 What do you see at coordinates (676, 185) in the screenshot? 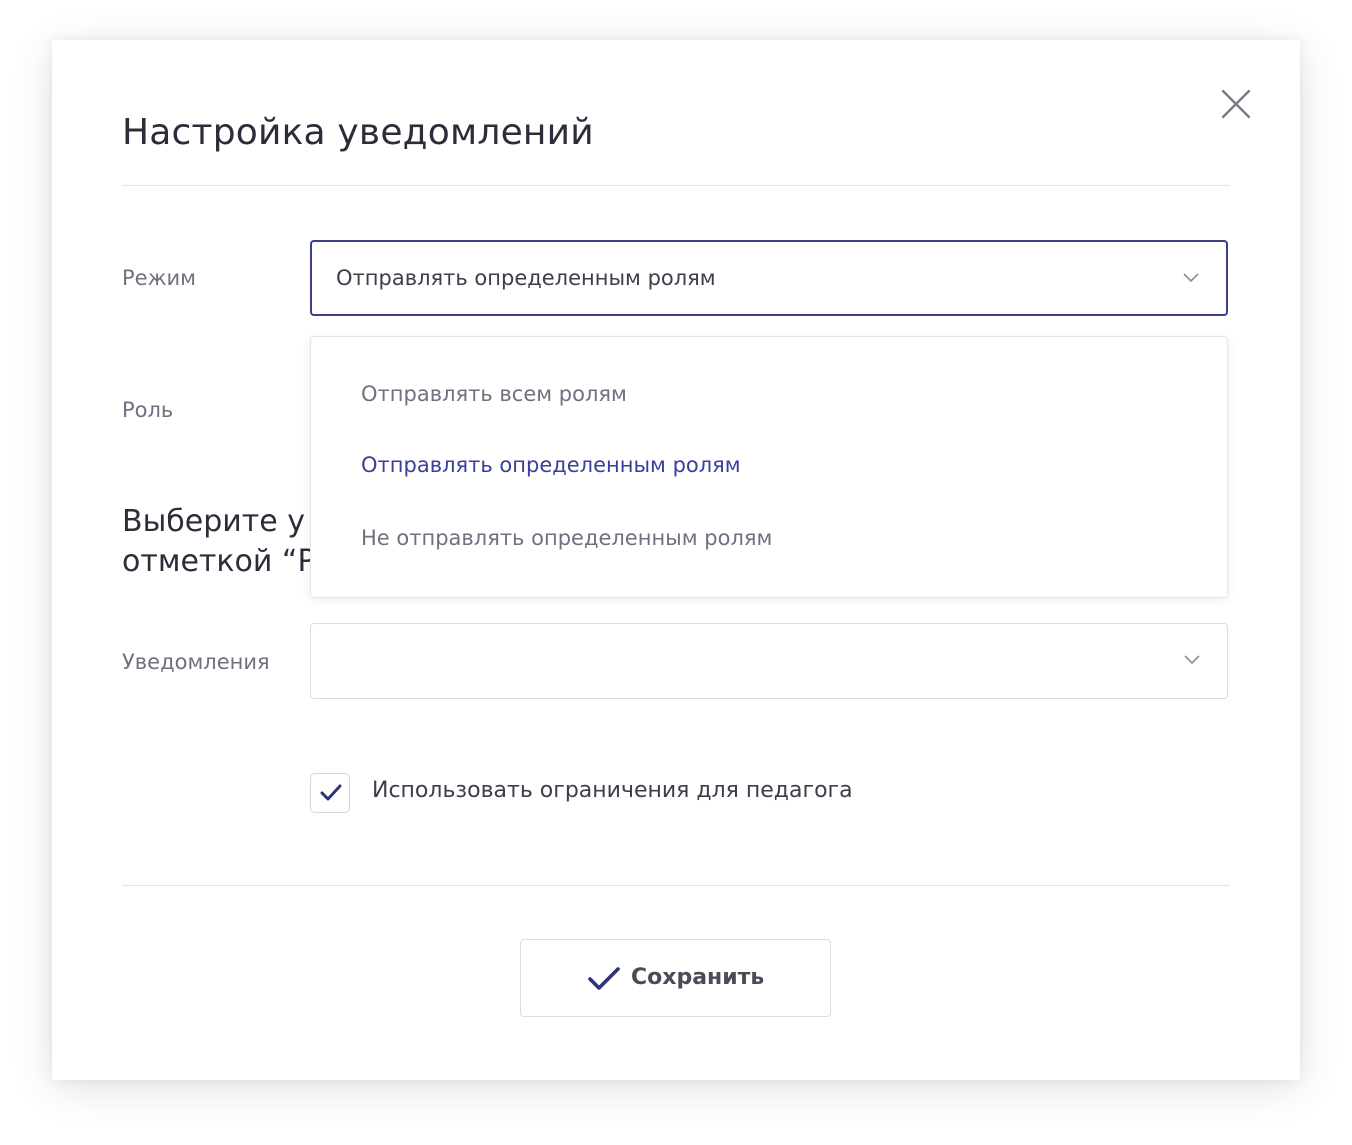
I see `header-divider` at bounding box center [676, 185].